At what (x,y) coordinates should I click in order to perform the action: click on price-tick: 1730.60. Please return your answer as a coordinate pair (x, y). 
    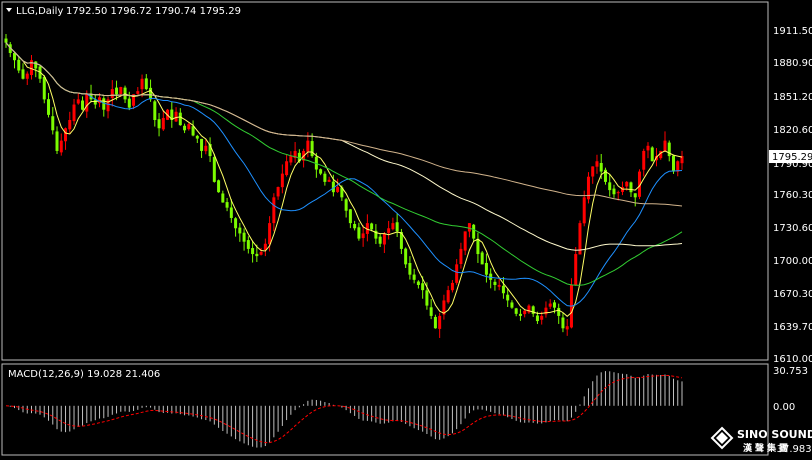
    Looking at the image, I should click on (792, 228).